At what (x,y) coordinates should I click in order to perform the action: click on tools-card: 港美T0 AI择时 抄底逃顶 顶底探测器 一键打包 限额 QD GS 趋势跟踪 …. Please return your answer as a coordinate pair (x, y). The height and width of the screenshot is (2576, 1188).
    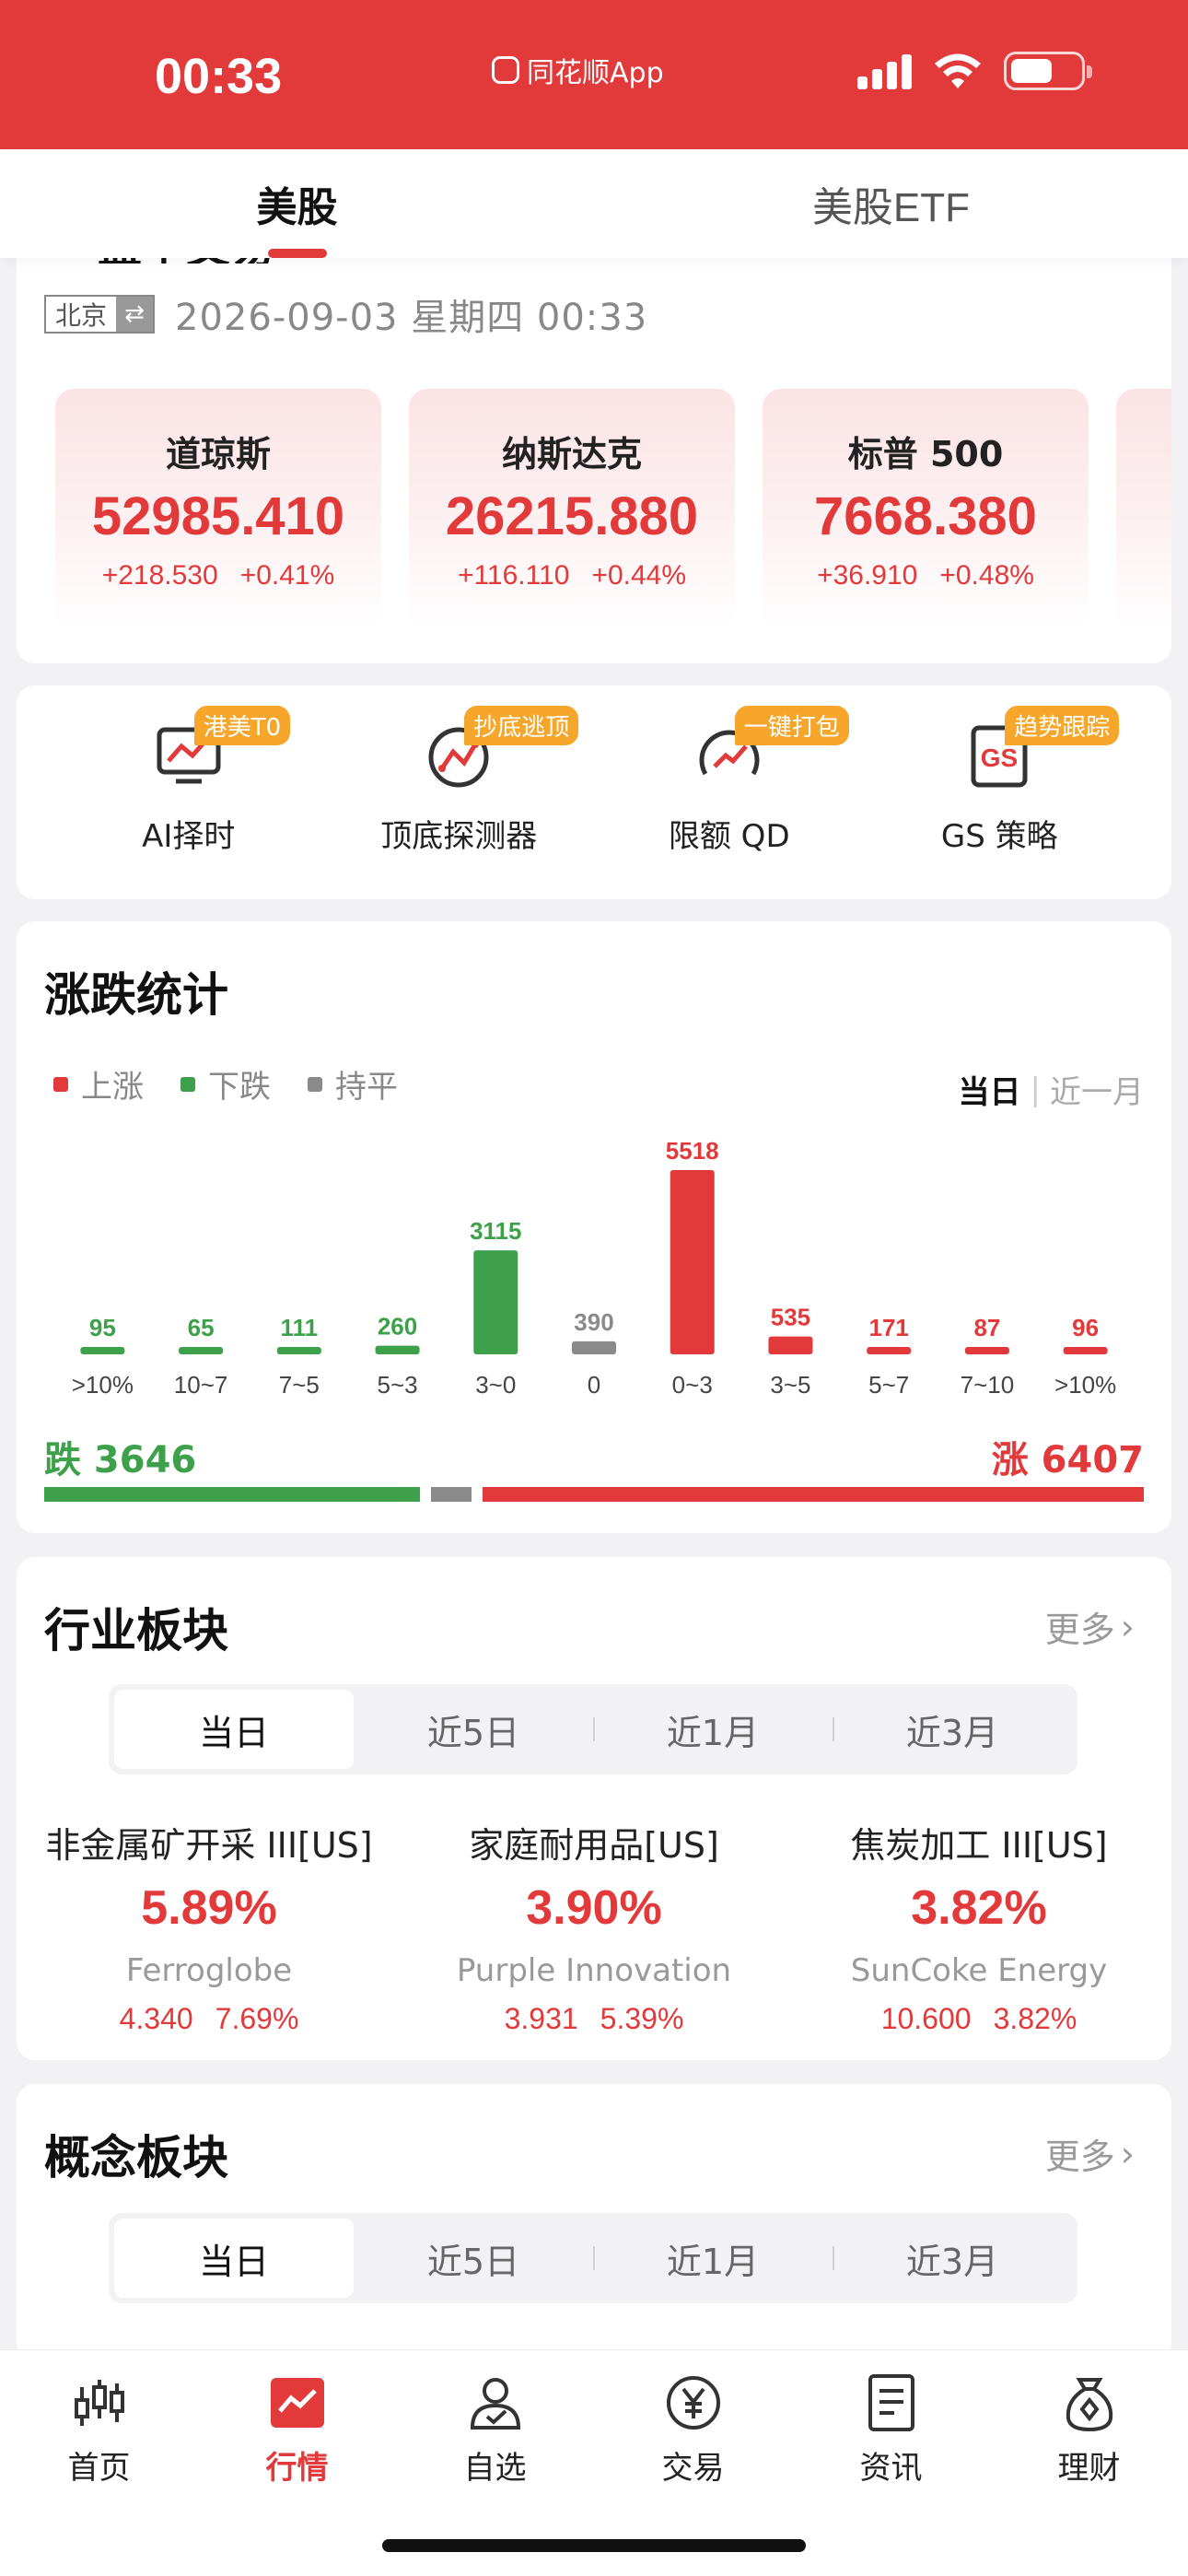
    Looking at the image, I should click on (594, 792).